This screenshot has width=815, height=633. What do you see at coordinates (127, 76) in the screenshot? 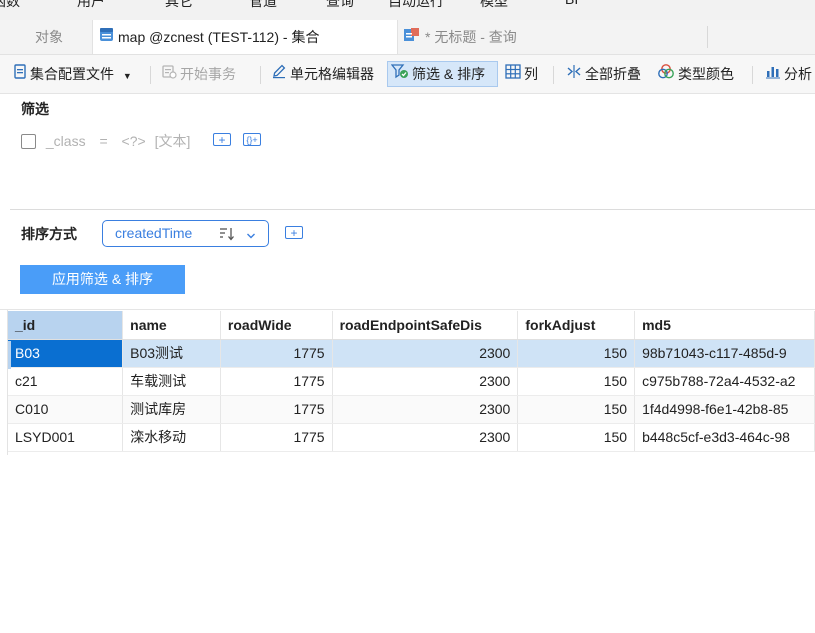
I see `chevron-down-icon: ▼` at bounding box center [127, 76].